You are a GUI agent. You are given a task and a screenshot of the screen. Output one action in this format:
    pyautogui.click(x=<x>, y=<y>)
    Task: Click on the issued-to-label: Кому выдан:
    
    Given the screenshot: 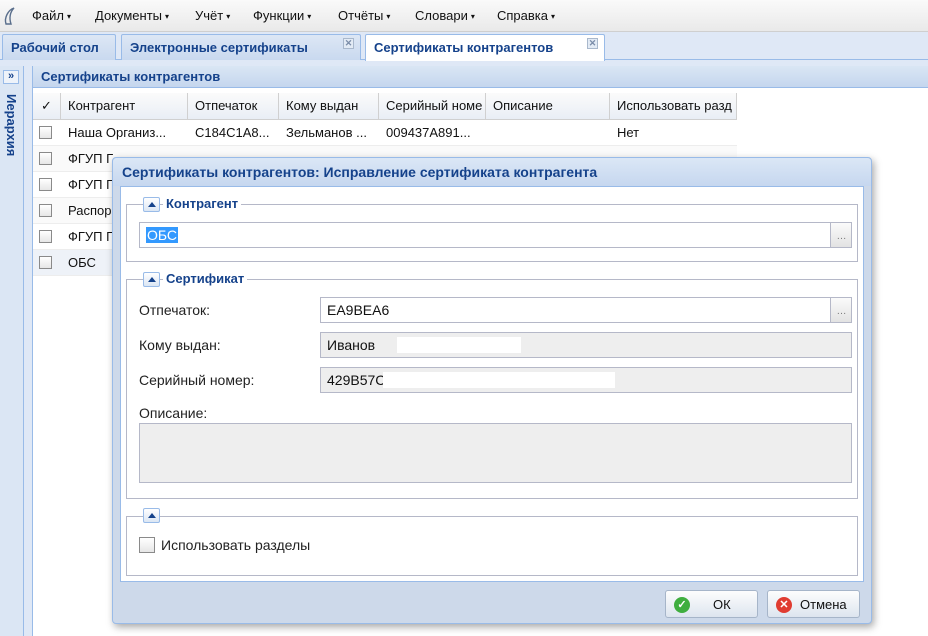 What is the action you would take?
    pyautogui.click(x=180, y=345)
    